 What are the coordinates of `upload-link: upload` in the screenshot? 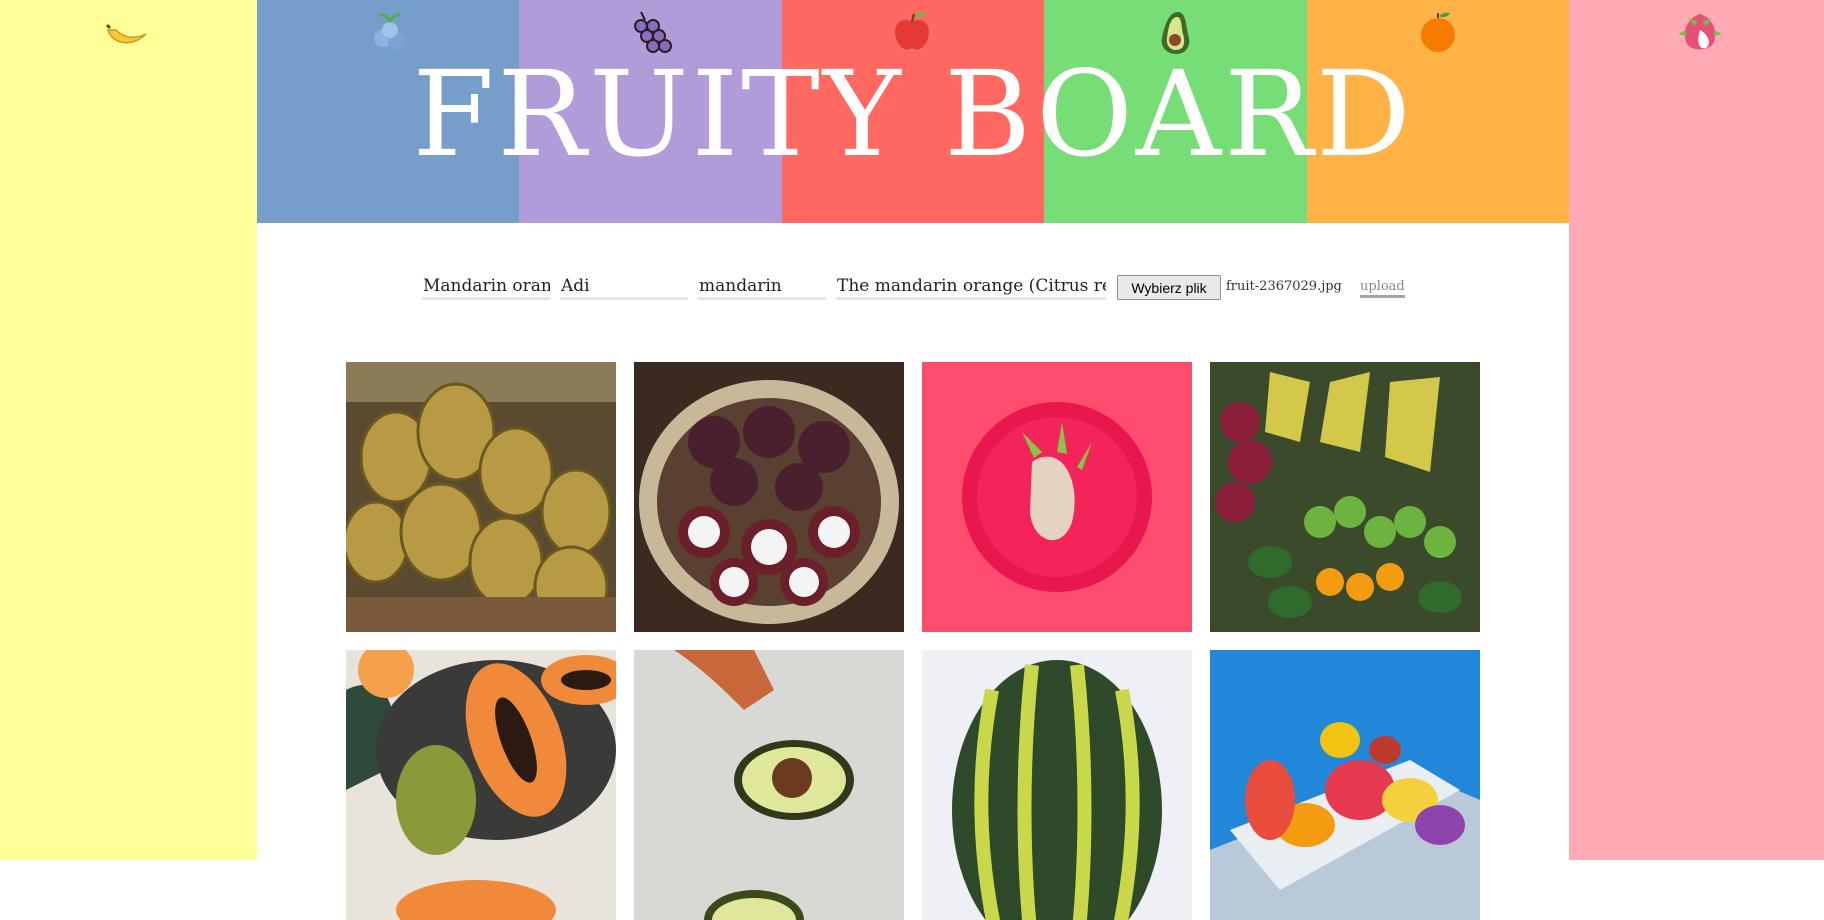 It's located at (1382, 288).